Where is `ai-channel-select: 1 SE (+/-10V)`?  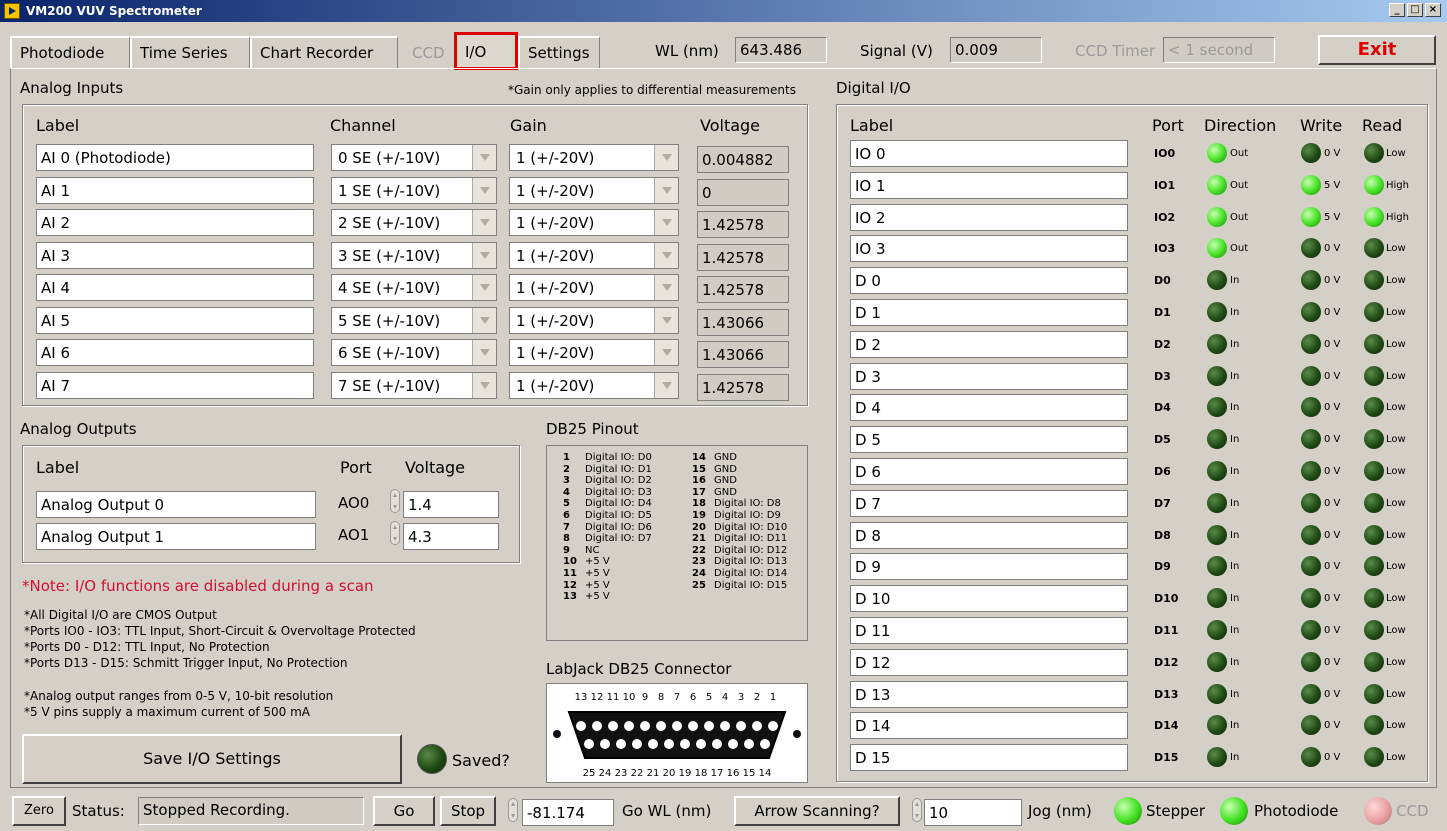 ai-channel-select: 1 SE (+/-10V) is located at coordinates (414, 190).